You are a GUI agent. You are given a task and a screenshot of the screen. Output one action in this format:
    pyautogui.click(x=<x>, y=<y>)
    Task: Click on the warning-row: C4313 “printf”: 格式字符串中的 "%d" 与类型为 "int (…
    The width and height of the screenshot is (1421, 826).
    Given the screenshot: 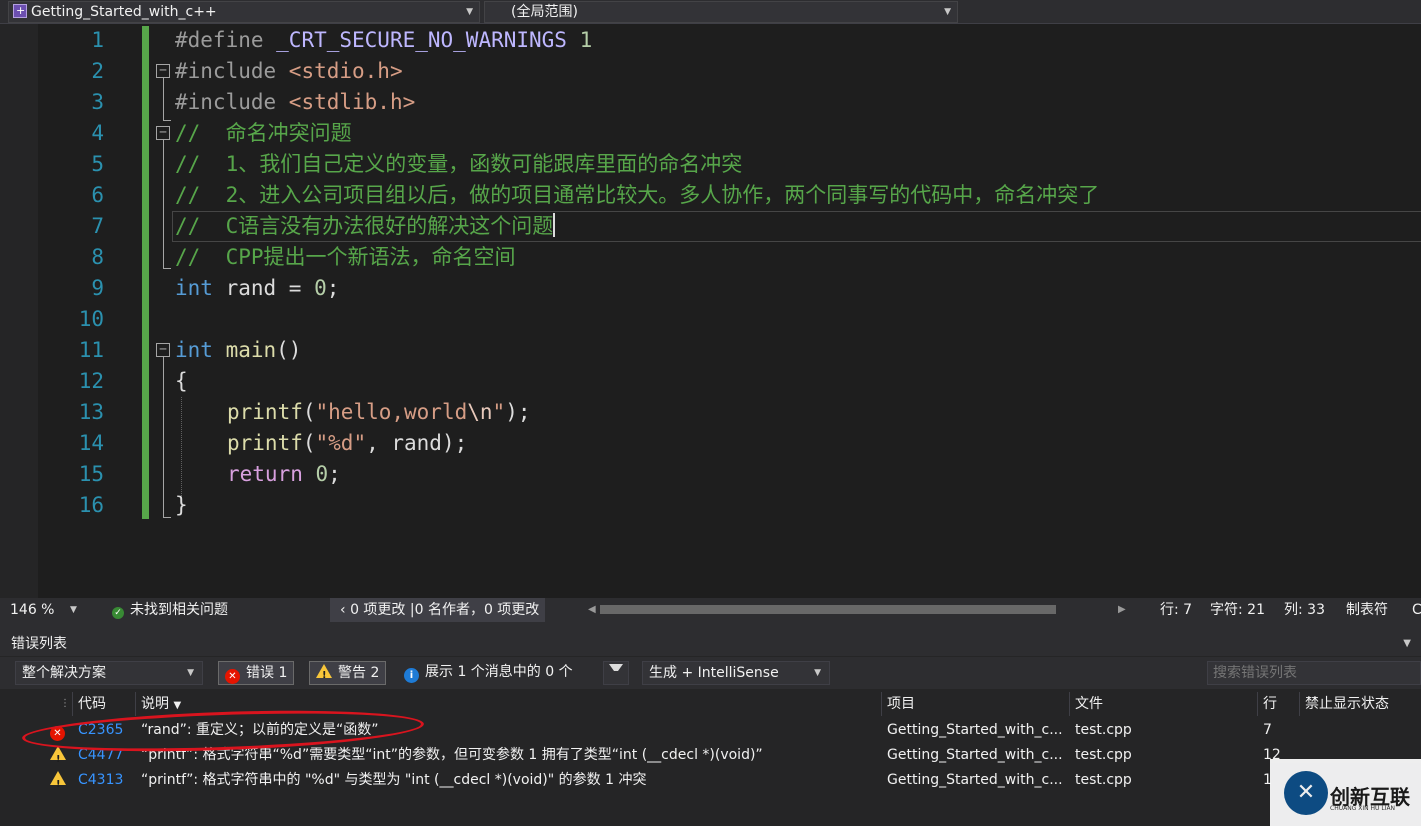 What is the action you would take?
    pyautogui.click(x=710, y=782)
    